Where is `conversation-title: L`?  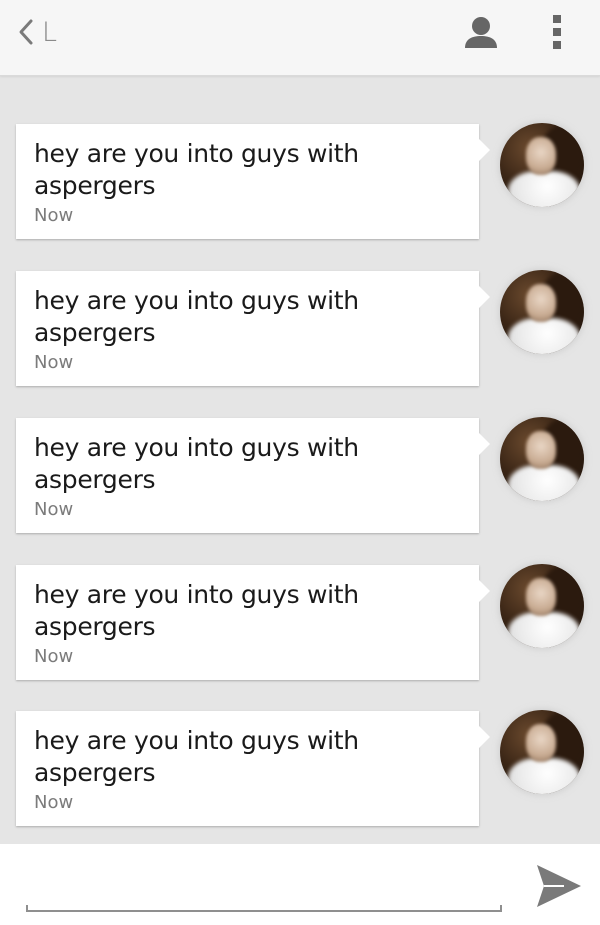
conversation-title: L is located at coordinates (50, 32).